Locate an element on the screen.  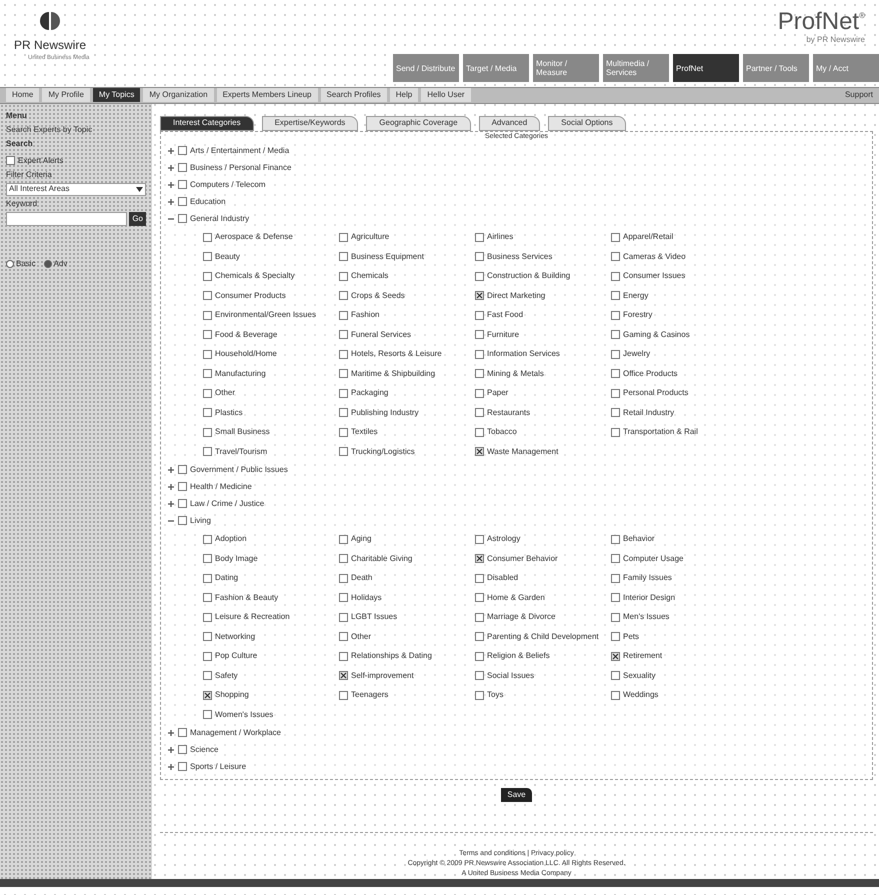
support-link: Support is located at coordinates (858, 95).